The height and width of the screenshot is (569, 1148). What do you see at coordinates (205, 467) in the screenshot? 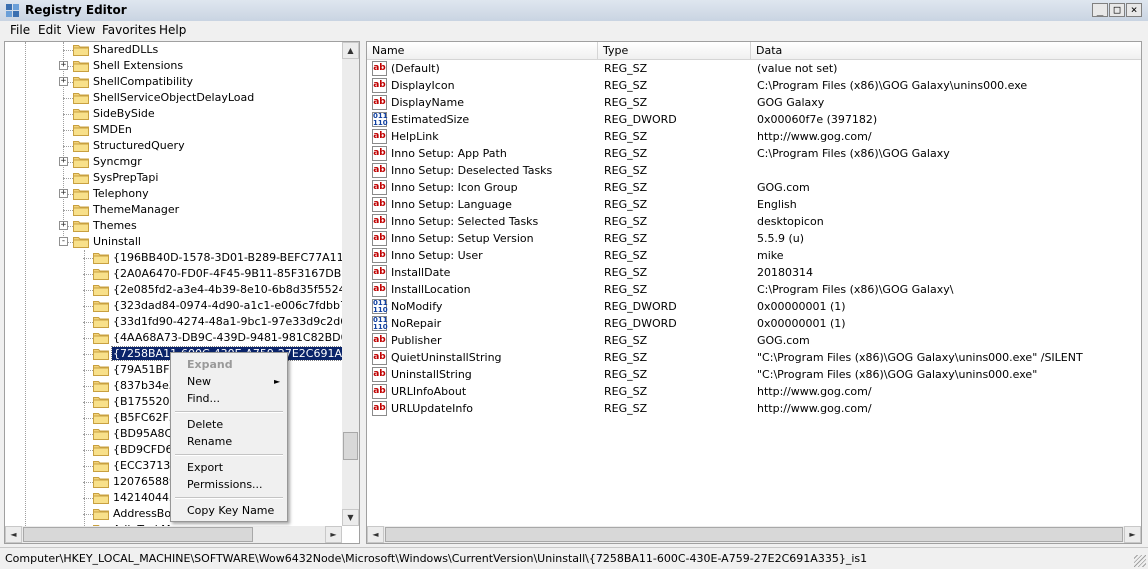
I see `menu-item-export: Export` at bounding box center [205, 467].